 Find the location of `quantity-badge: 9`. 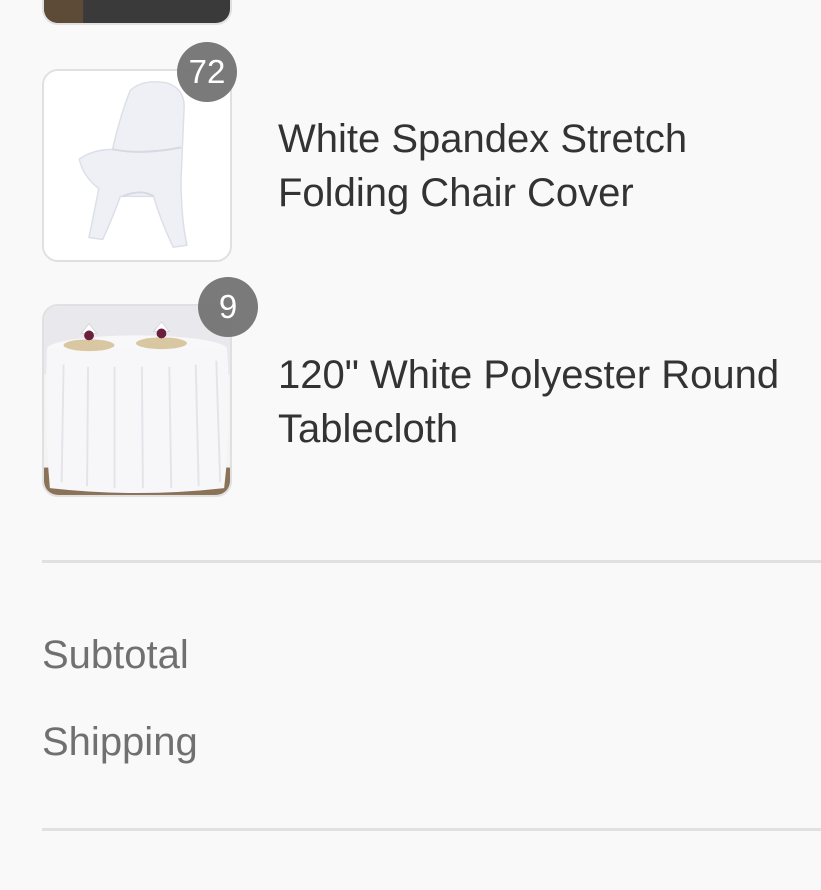

quantity-badge: 9 is located at coordinates (228, 307).